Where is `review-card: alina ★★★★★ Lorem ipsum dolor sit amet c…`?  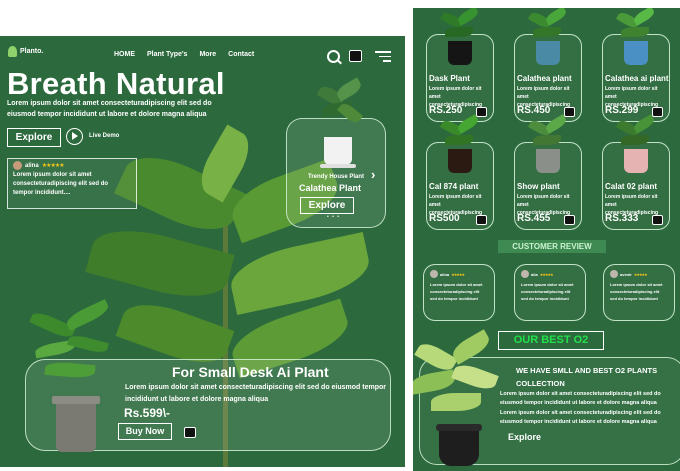
review-card: alina ★★★★★ Lorem ipsum dolor sit amet c… is located at coordinates (72, 183).